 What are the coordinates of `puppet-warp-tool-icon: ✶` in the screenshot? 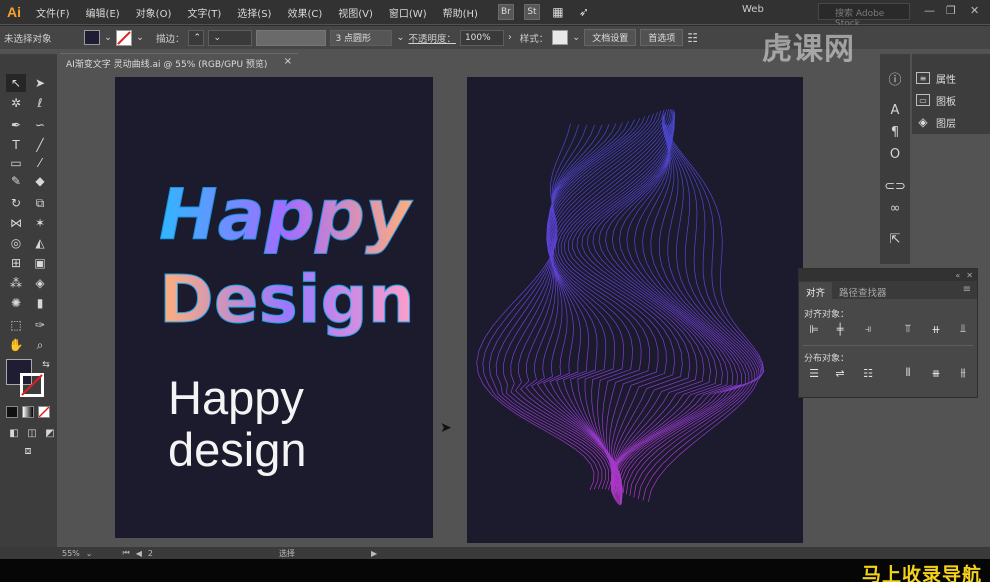 It's located at (40, 223).